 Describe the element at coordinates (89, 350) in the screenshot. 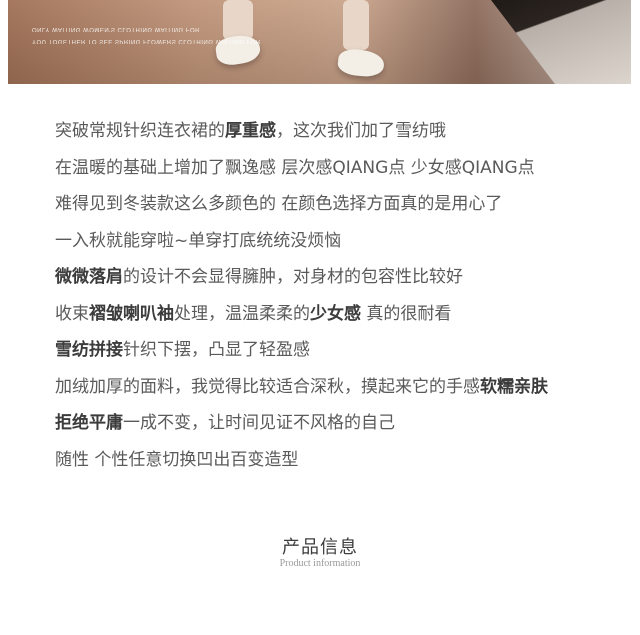

I see `emphasis-text: 雪纺拼接` at that location.